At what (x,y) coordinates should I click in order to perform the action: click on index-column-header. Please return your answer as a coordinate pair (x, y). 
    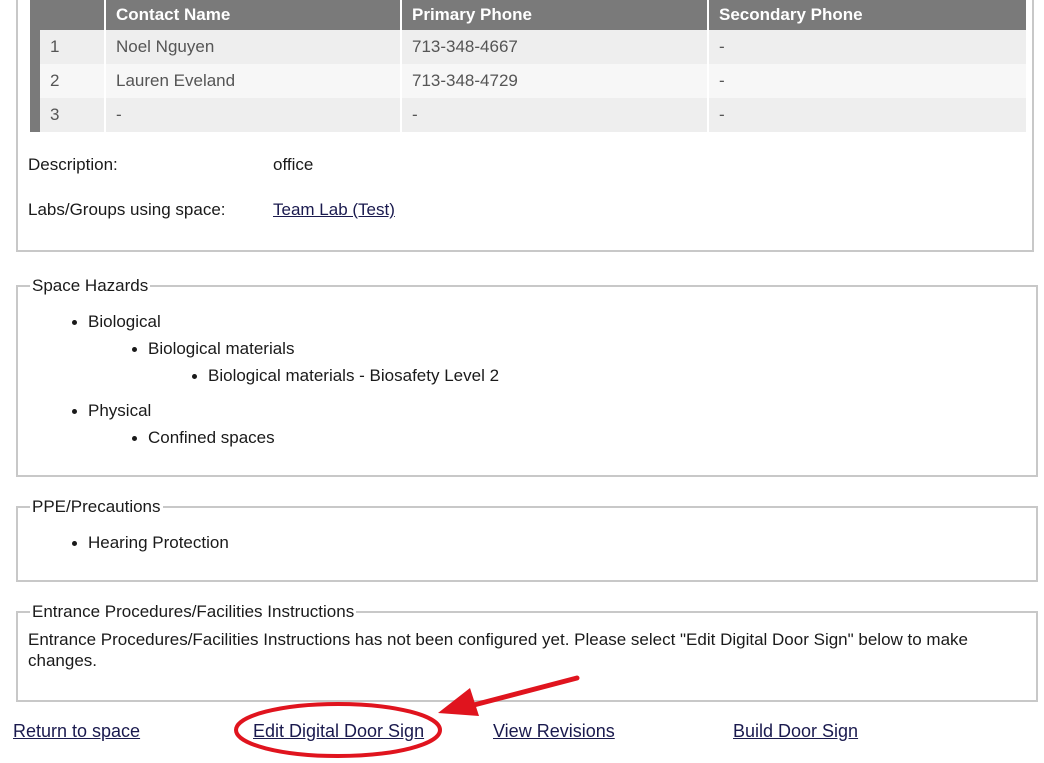
    Looking at the image, I should click on (68, 15).